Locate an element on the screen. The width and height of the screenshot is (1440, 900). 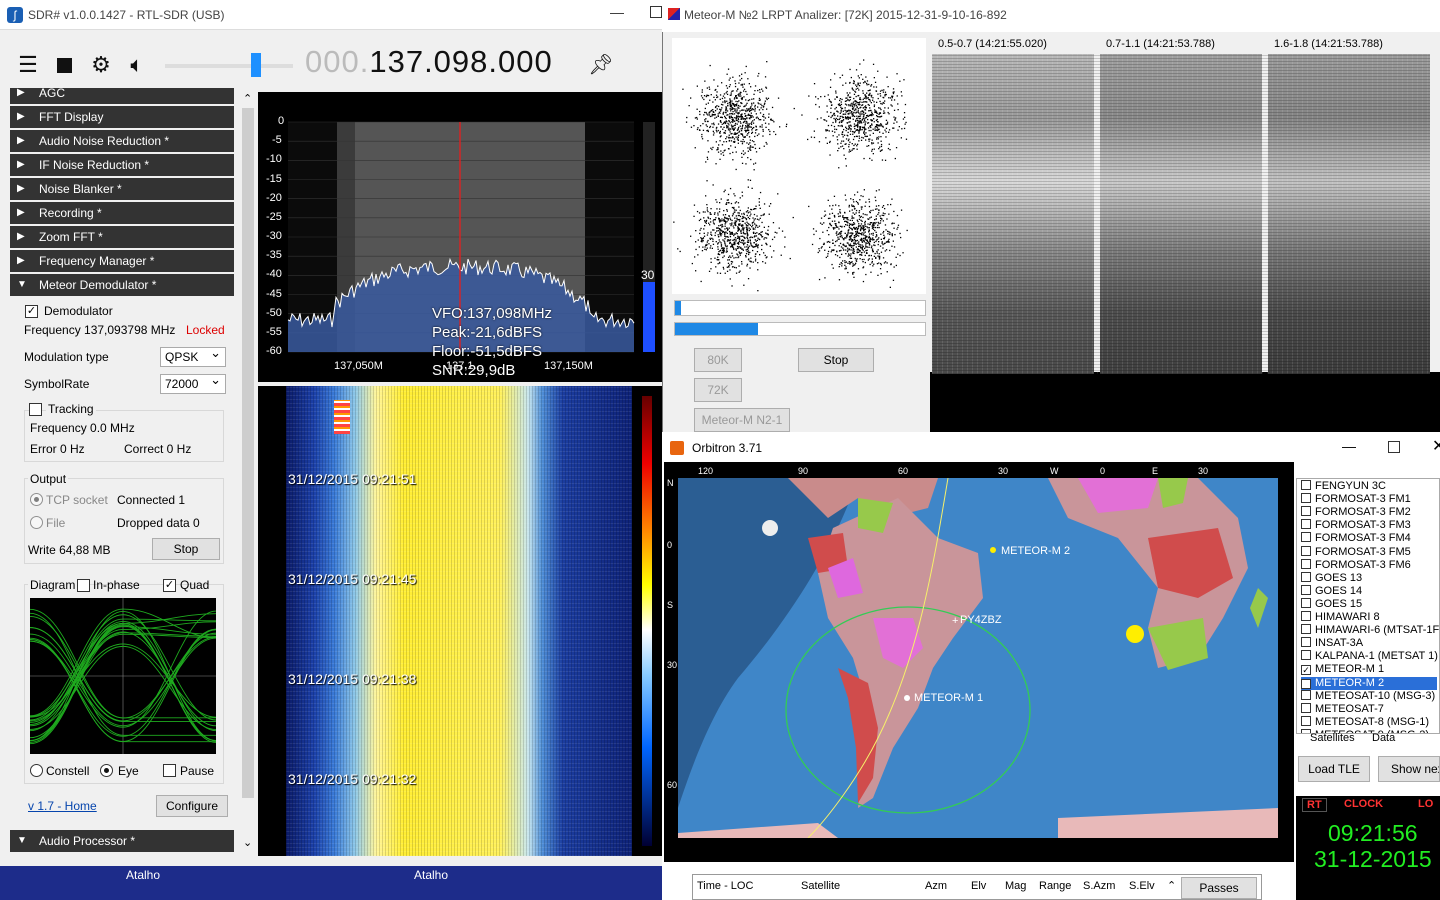
panel-scrollbar-thumb is located at coordinates (248, 453).